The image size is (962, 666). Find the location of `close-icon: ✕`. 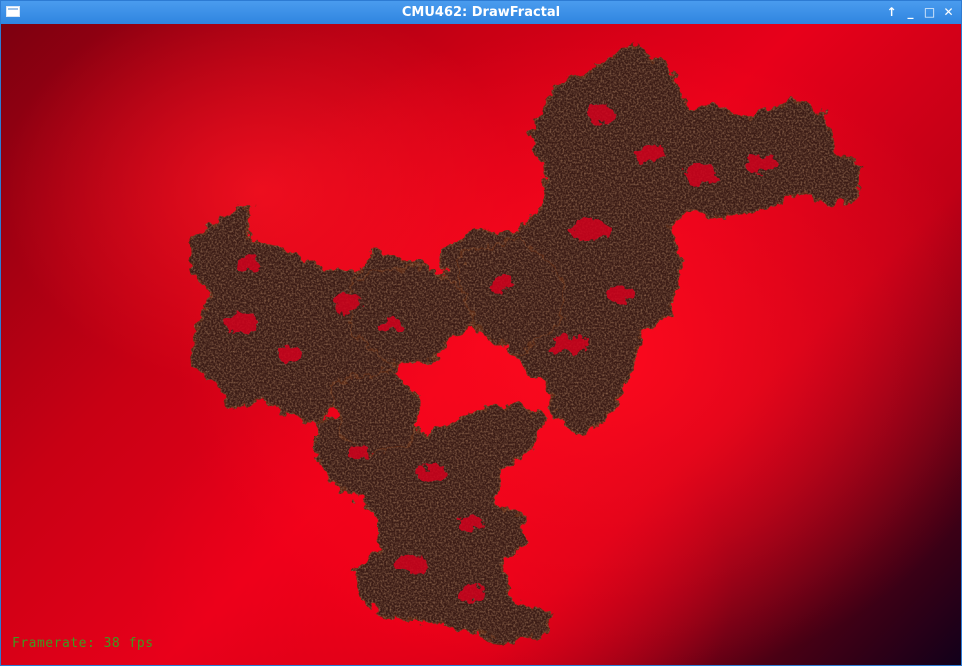

close-icon: ✕ is located at coordinates (948, 12).